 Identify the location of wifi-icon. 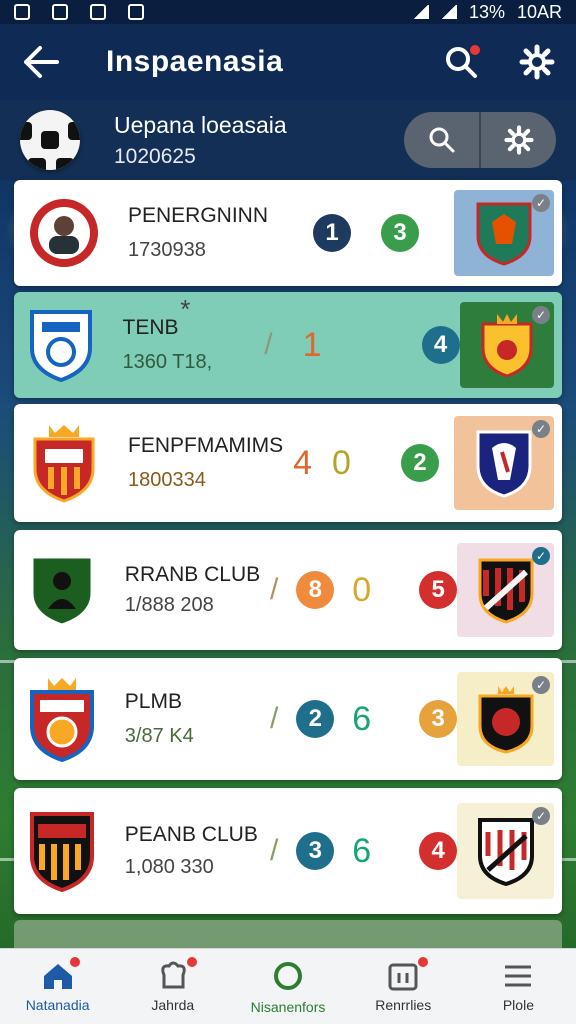
(448, 12).